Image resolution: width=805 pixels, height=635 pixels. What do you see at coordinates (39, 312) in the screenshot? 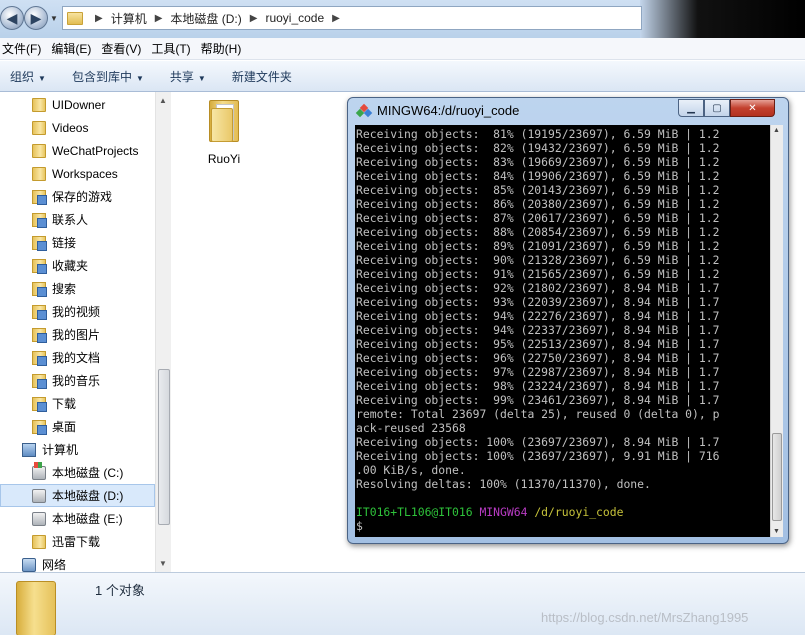
I see `video-icon` at bounding box center [39, 312].